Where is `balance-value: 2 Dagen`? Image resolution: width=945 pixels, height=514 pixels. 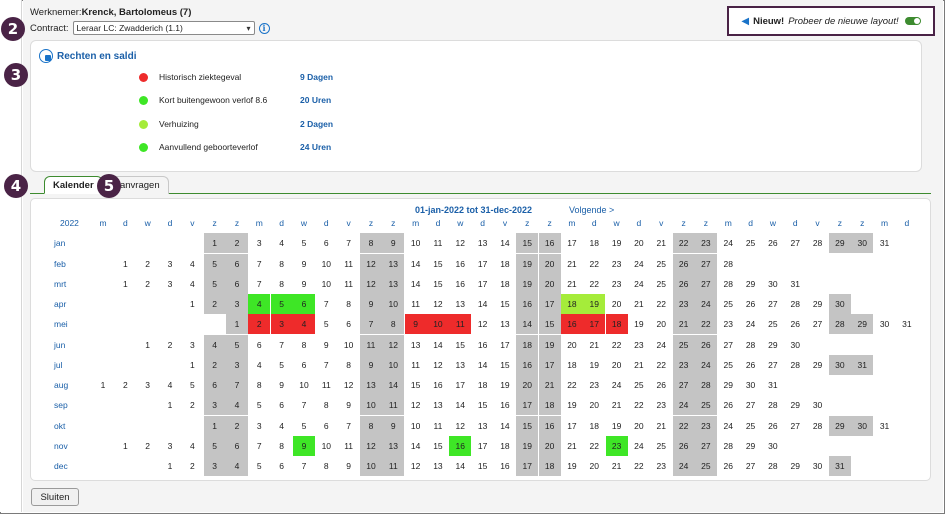
balance-value: 2 Dagen is located at coordinates (316, 124).